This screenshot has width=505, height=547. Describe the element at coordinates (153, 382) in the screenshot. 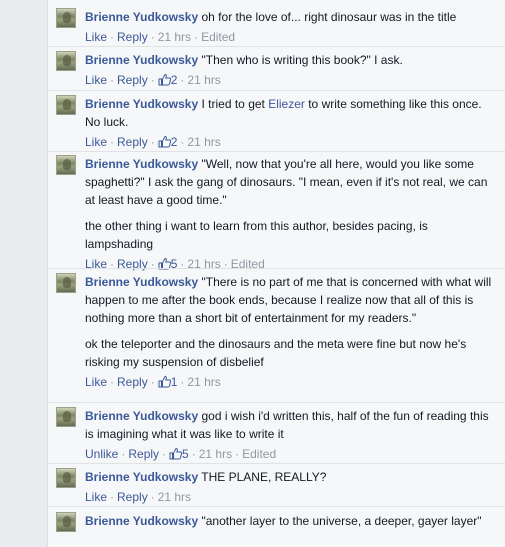

I see `comment-actions: Like · Reply · 1 · 21 hrs` at that location.